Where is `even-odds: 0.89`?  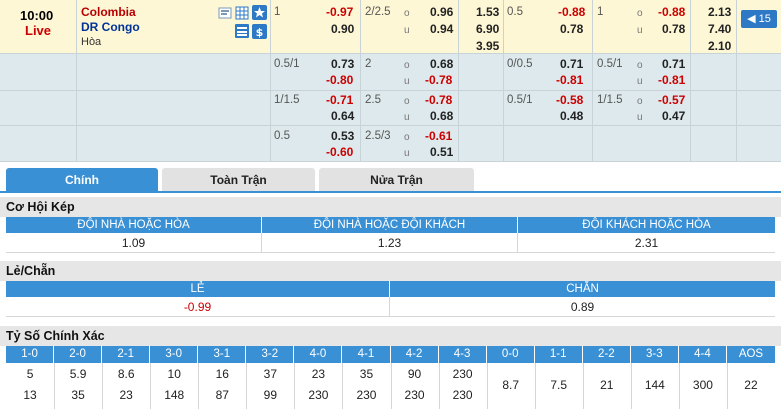 even-odds: 0.89 is located at coordinates (582, 307).